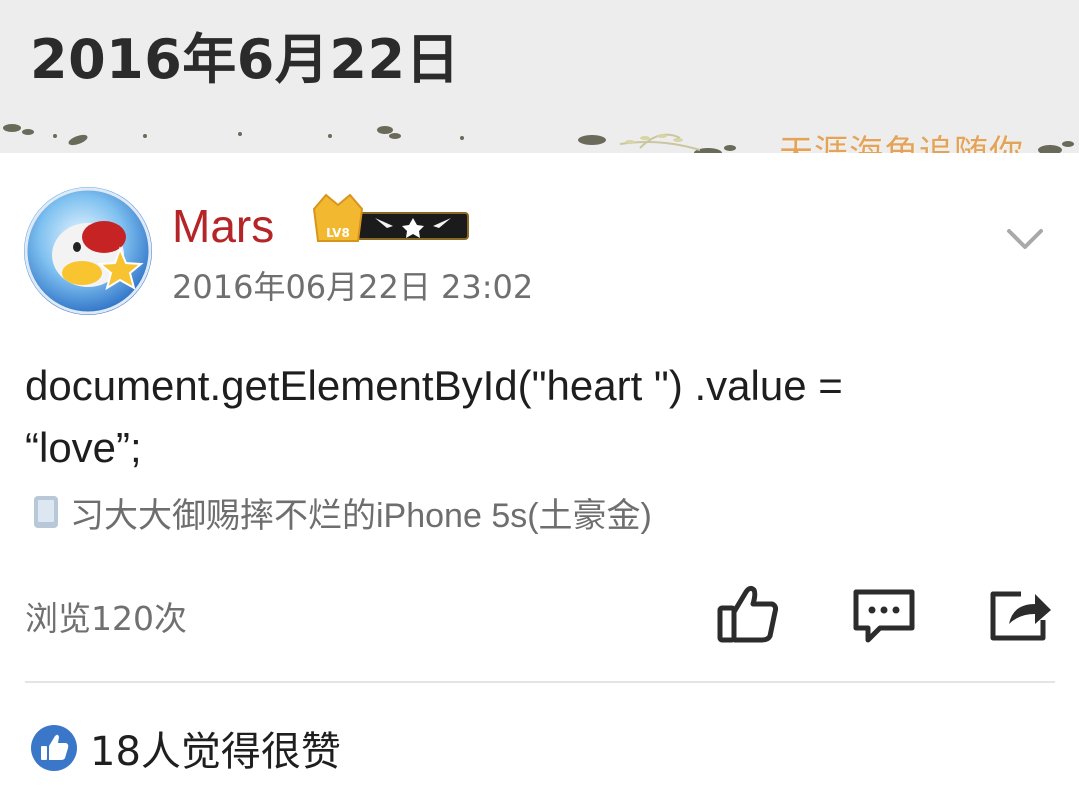  What do you see at coordinates (215, 752) in the screenshot?
I see `likes-text: 18人觉得很赞` at bounding box center [215, 752].